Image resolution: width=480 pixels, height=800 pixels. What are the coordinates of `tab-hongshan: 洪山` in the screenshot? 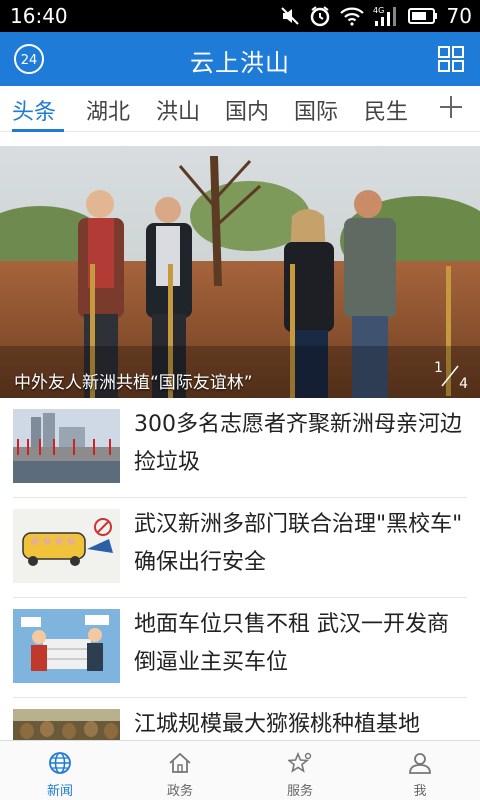 It's located at (178, 110).